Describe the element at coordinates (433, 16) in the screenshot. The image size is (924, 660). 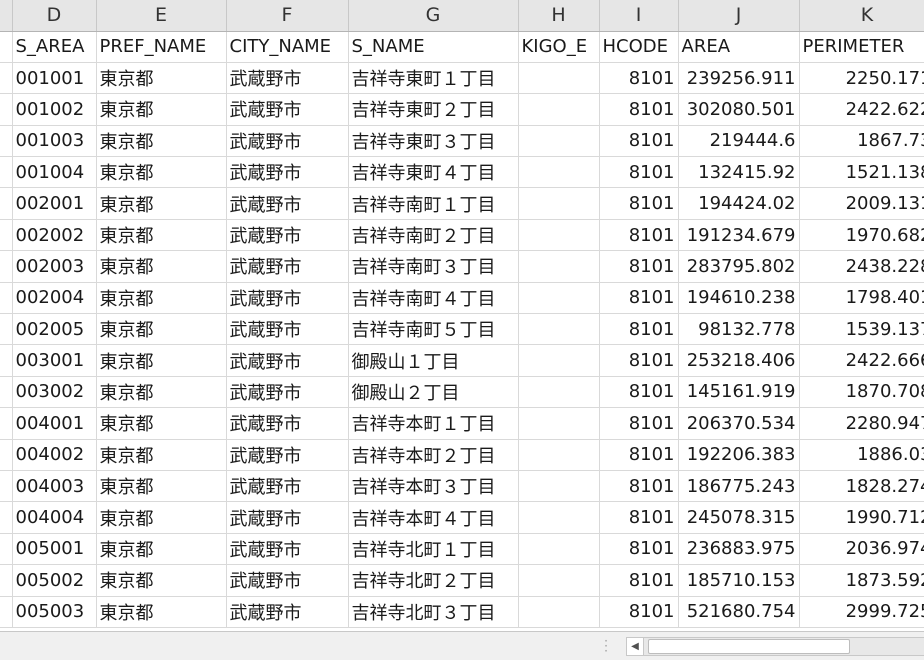
I see `column-header-g: G` at that location.